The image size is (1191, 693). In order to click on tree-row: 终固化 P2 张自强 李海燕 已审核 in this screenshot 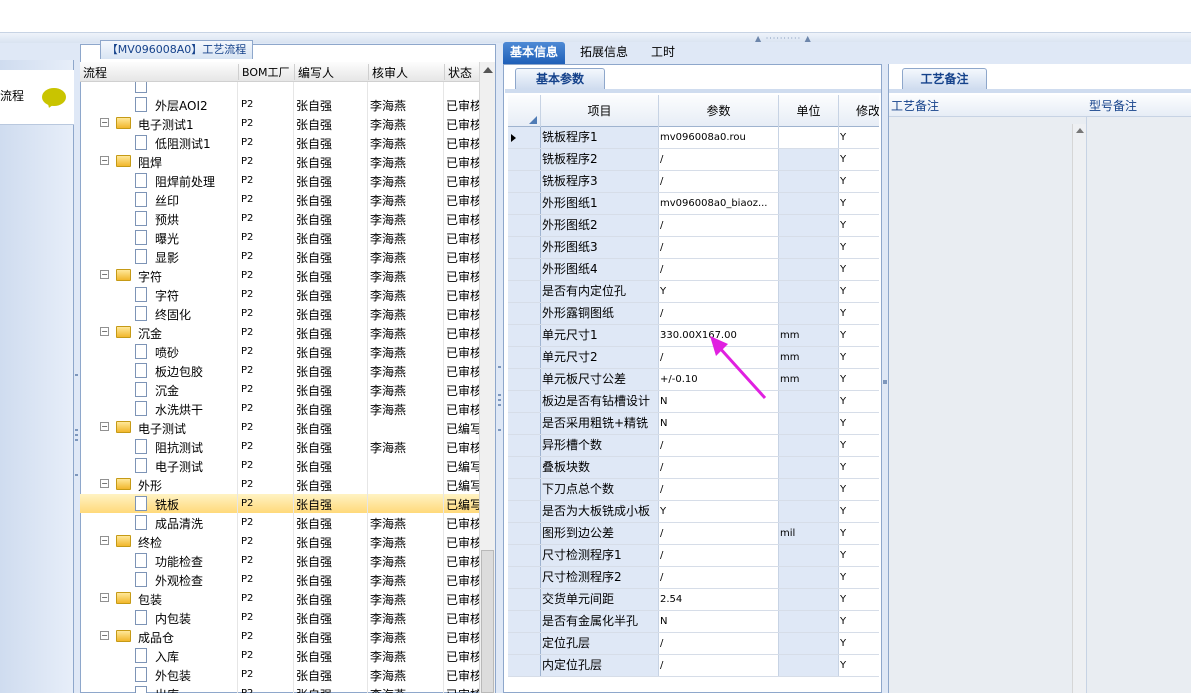, I will do `click(280, 313)`.